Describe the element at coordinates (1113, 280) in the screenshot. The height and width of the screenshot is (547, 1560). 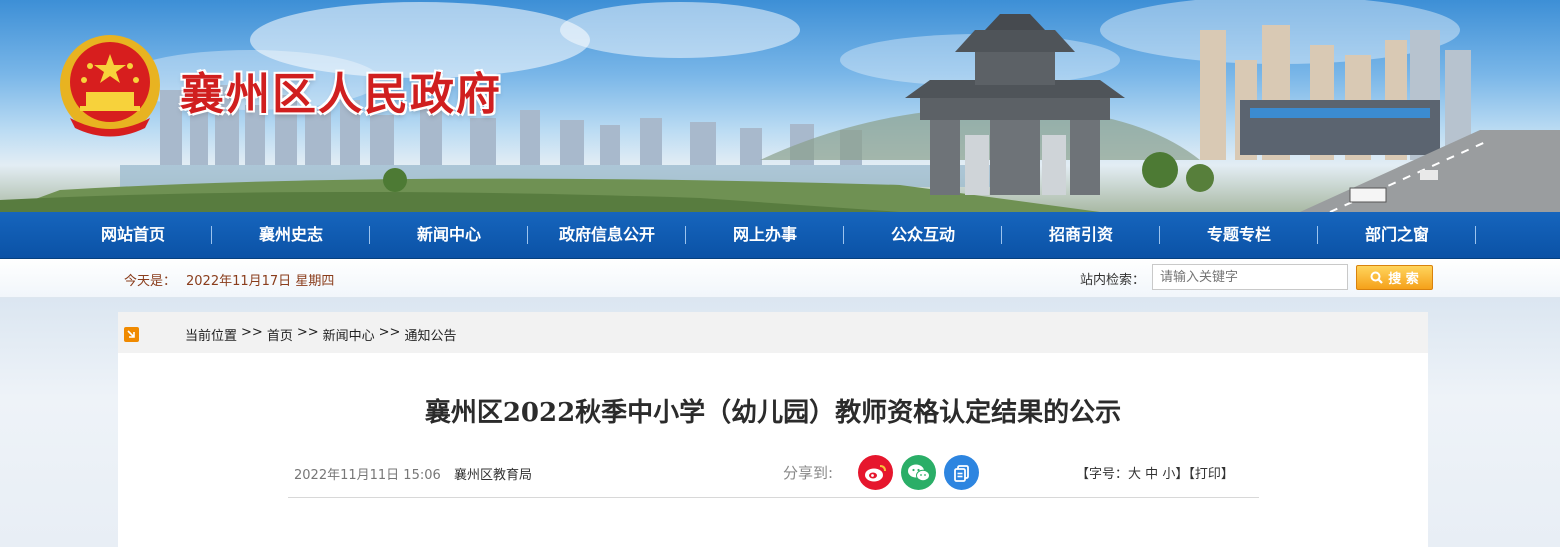
I see `search-label: 站内检索：` at that location.